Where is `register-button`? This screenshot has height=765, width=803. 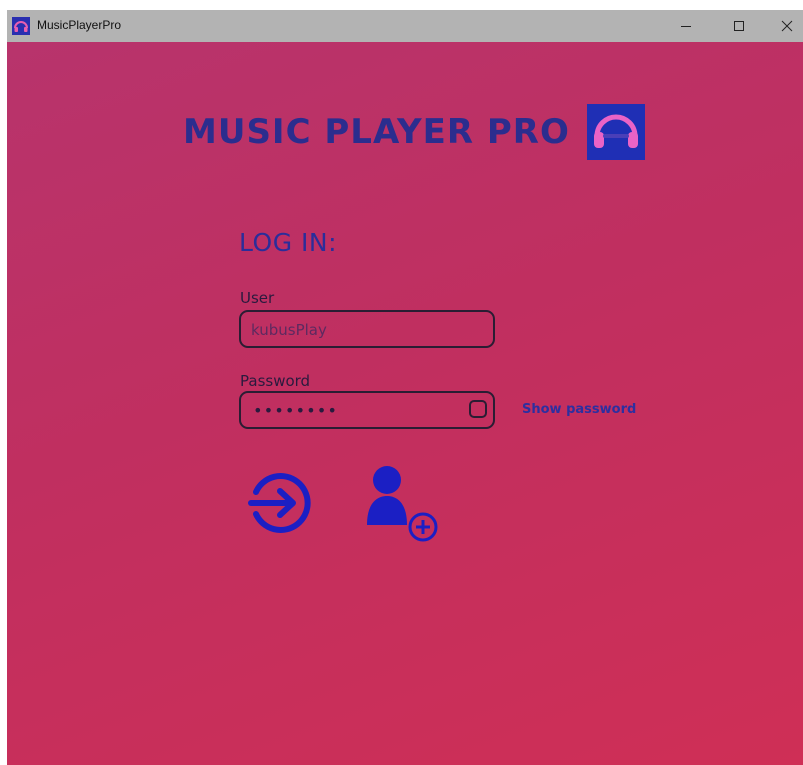 register-button is located at coordinates (402, 503).